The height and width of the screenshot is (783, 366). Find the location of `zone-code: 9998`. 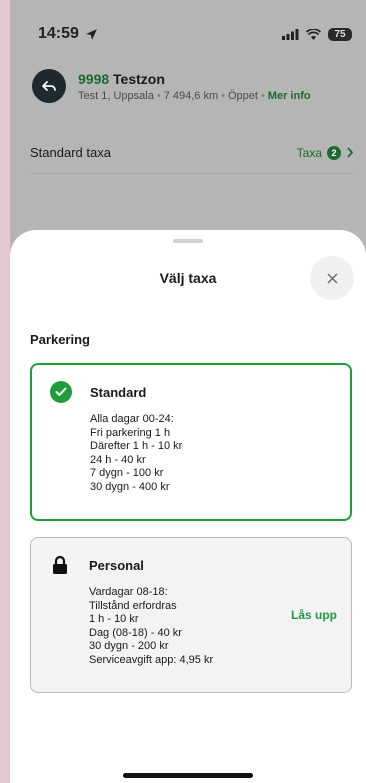

zone-code: 9998 is located at coordinates (94, 78).